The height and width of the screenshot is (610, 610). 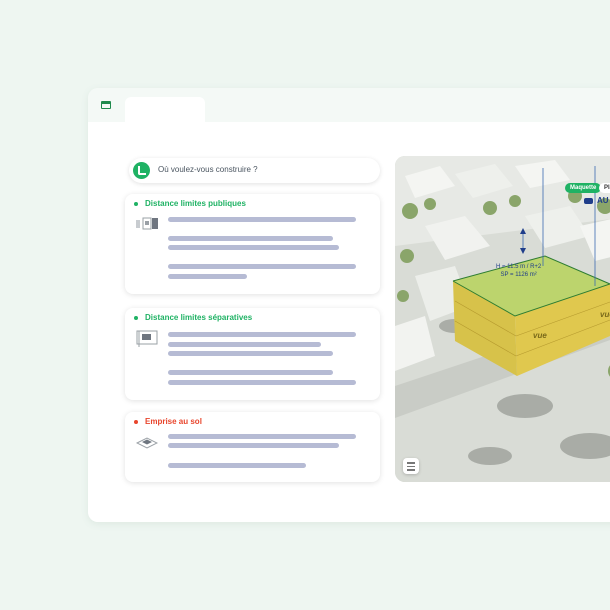 I want to click on location-icon, so click(x=141, y=170).